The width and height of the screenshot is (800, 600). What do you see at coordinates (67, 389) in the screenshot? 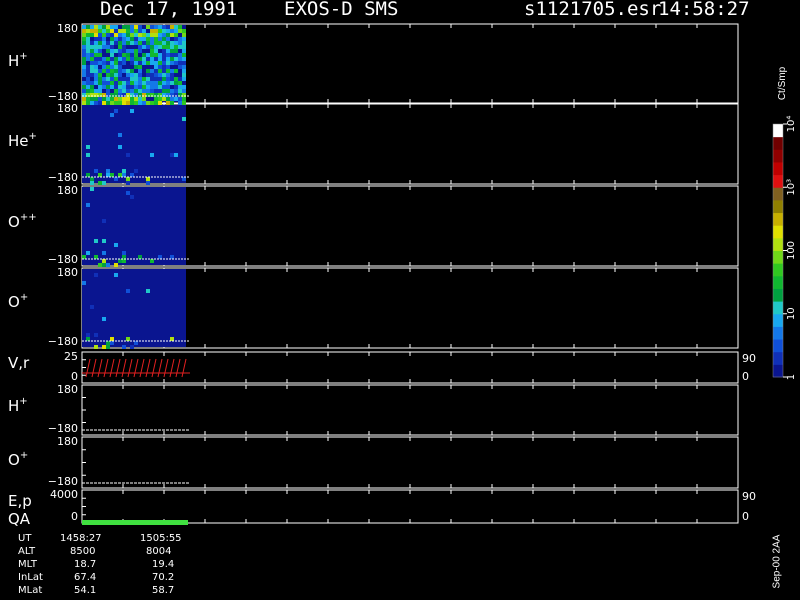
I see `y-tick-label-max: 180` at bounding box center [67, 389].